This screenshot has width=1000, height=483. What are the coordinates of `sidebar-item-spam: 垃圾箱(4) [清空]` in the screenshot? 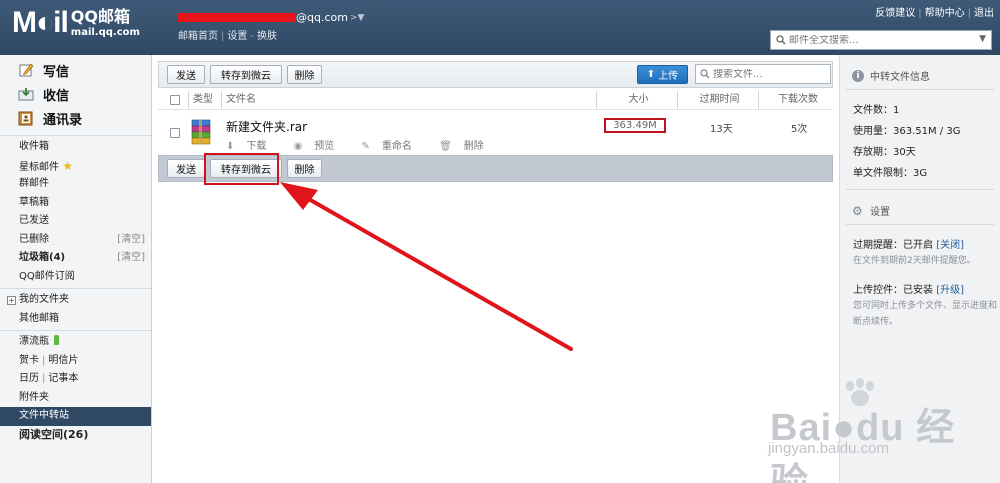 It's located at (75, 258).